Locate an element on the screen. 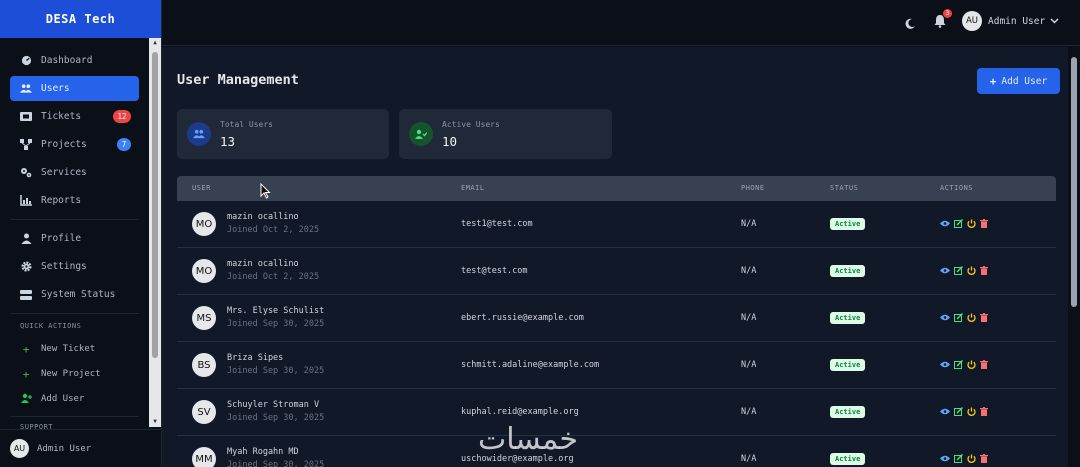 The image size is (1080, 467). topbar: 3 AU Admin User is located at coordinates (621, 23).